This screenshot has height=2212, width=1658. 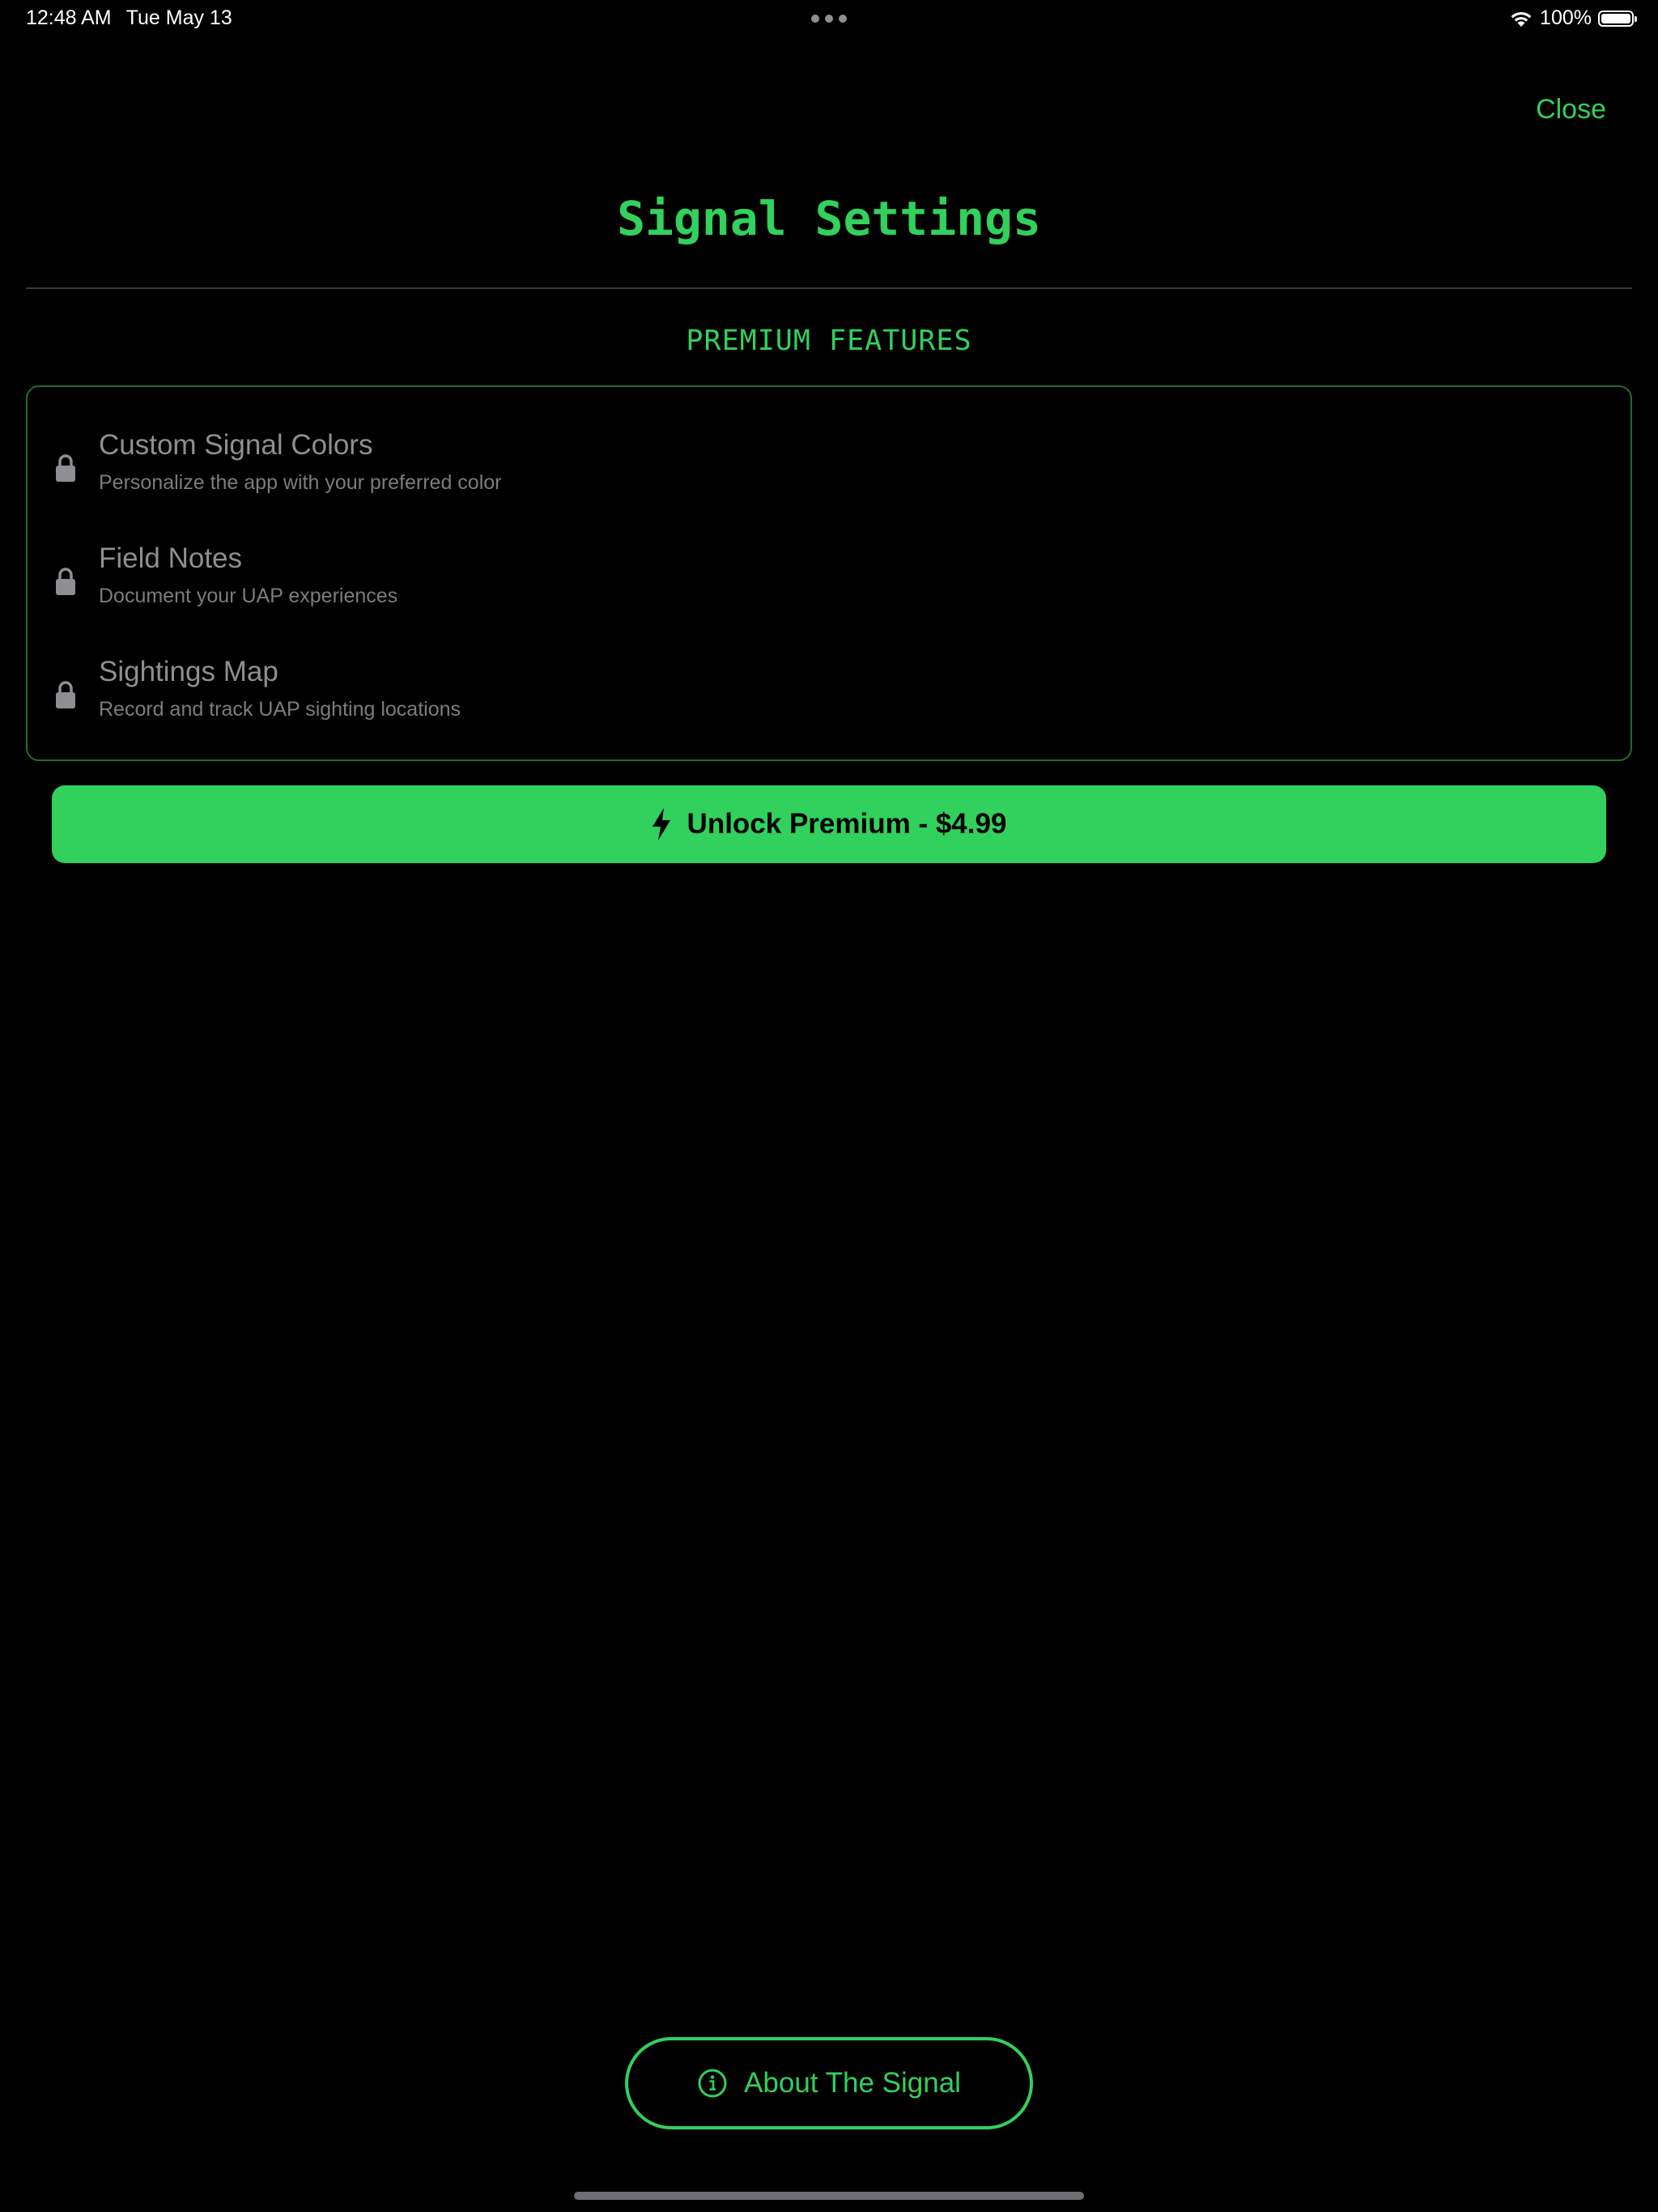 What do you see at coordinates (248, 596) in the screenshot?
I see `feature-description: Document your UAP experiences` at bounding box center [248, 596].